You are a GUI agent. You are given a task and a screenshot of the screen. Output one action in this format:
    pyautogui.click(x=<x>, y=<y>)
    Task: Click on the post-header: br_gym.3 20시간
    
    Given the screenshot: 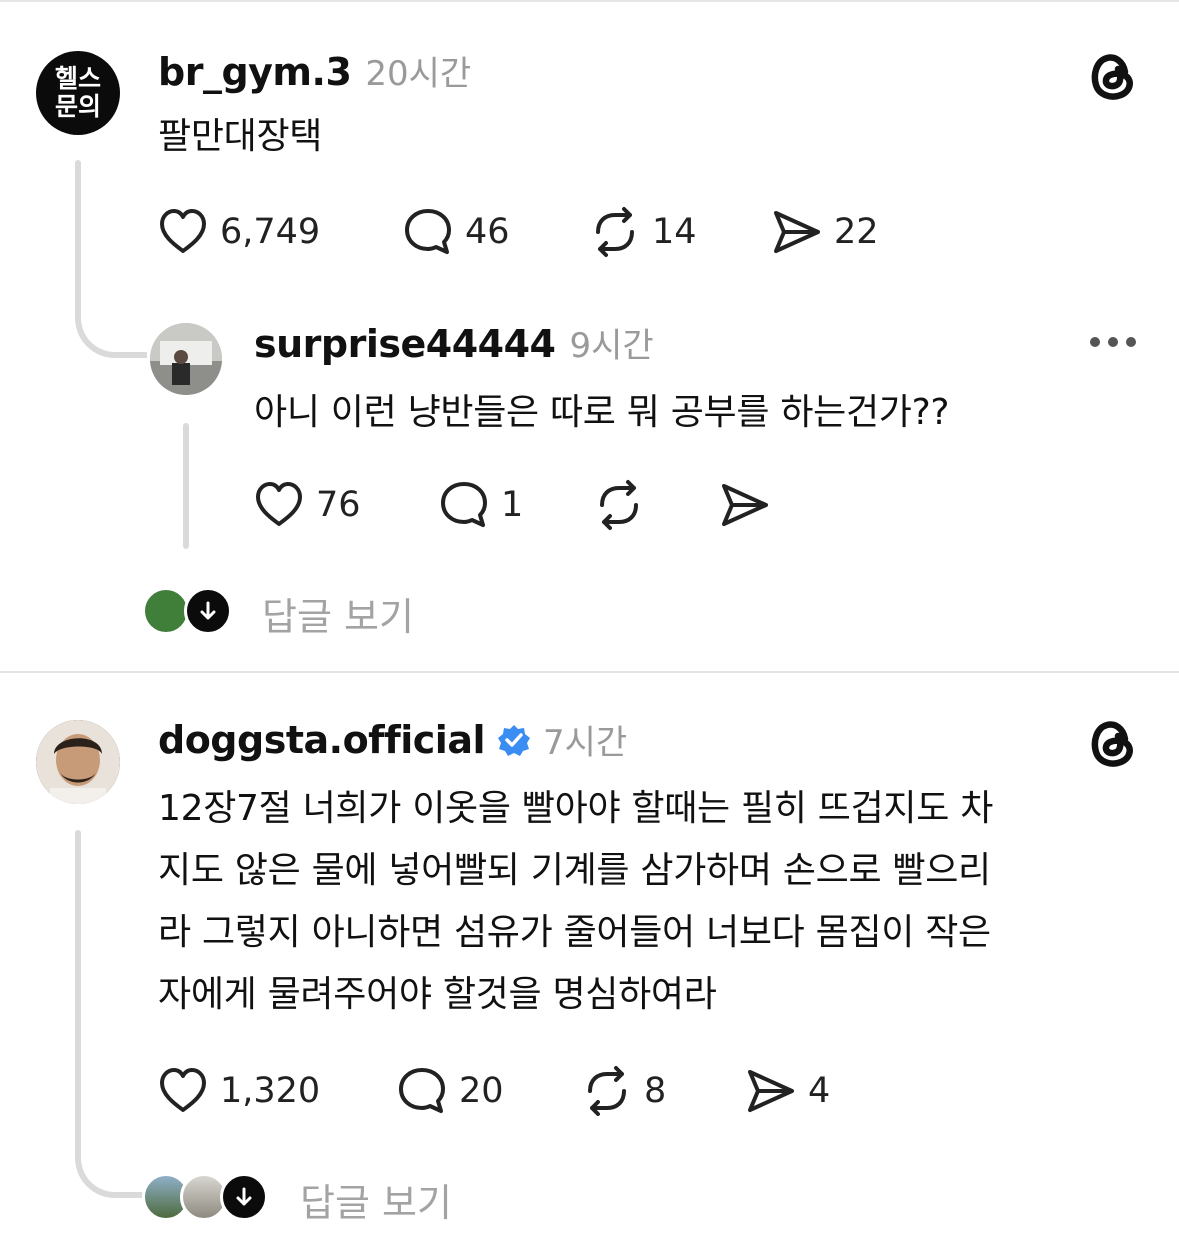 What is the action you would take?
    pyautogui.click(x=314, y=70)
    